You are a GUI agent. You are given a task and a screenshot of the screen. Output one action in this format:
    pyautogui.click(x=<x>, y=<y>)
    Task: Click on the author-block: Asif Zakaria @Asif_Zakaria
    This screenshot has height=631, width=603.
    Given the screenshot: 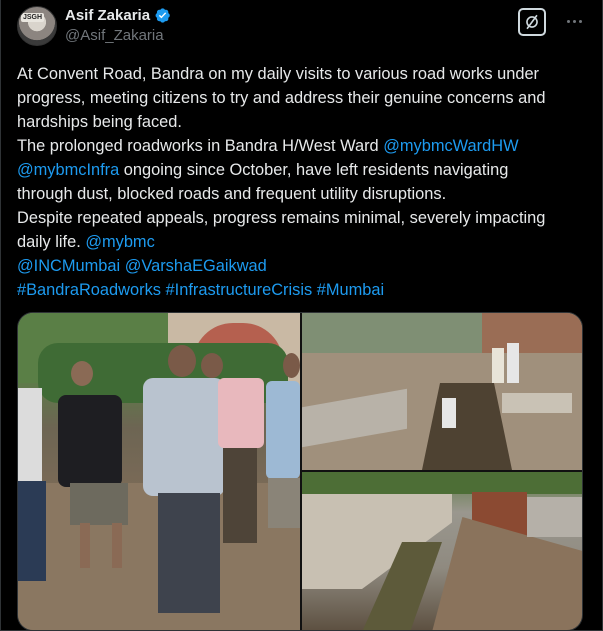 What is the action you would take?
    pyautogui.click(x=118, y=25)
    